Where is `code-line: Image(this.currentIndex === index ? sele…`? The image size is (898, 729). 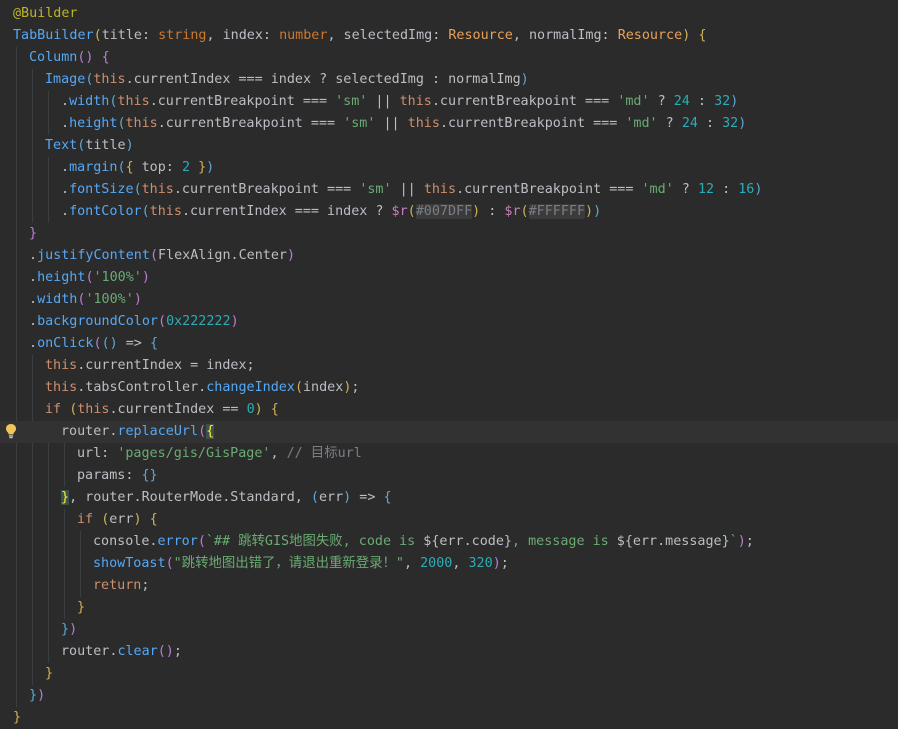
code-line: Image(this.currentIndex === index ? sele… is located at coordinates (449, 80).